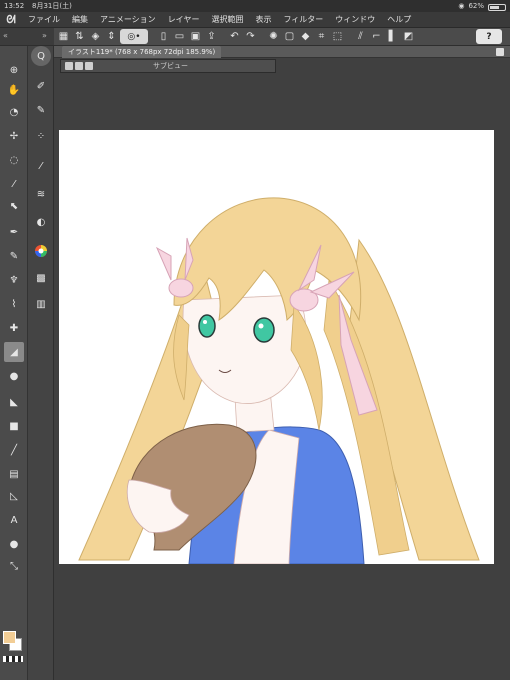  Describe the element at coordinates (263, 20) in the screenshot. I see `menu-view: 表示` at that location.